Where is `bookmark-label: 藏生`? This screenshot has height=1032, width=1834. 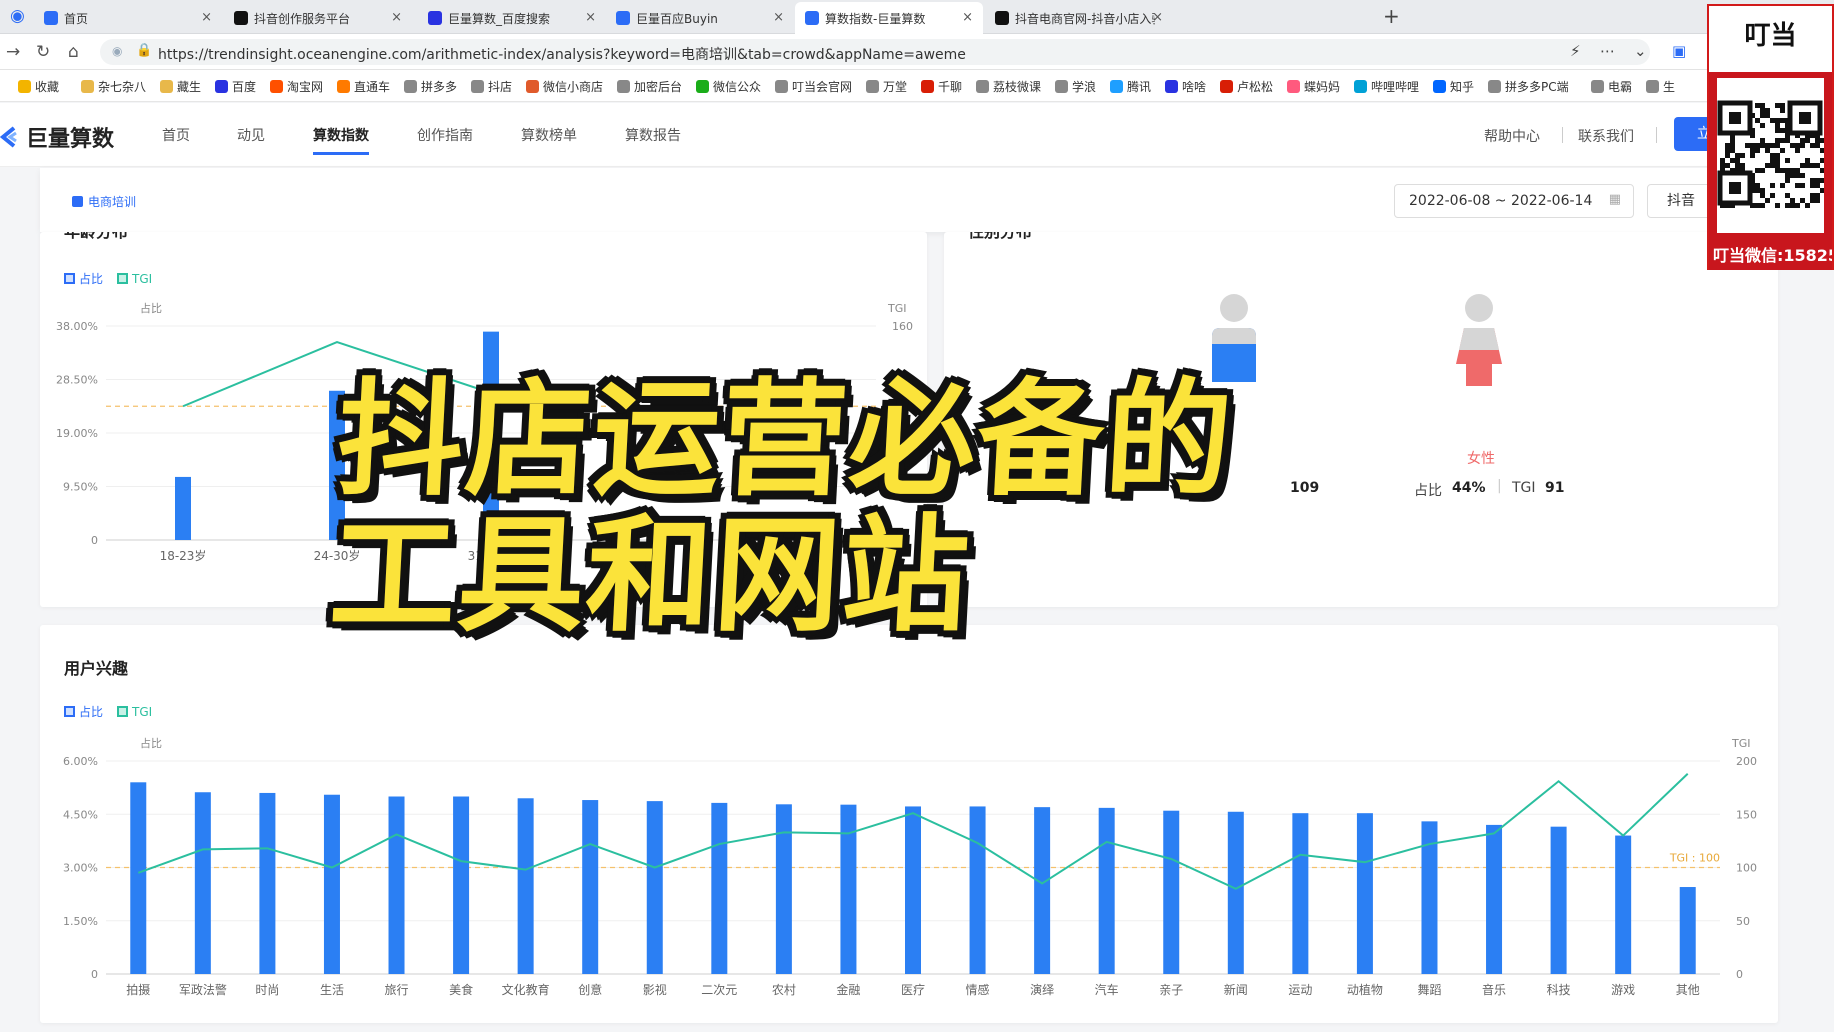
bookmark-label: 藏生 is located at coordinates (189, 87).